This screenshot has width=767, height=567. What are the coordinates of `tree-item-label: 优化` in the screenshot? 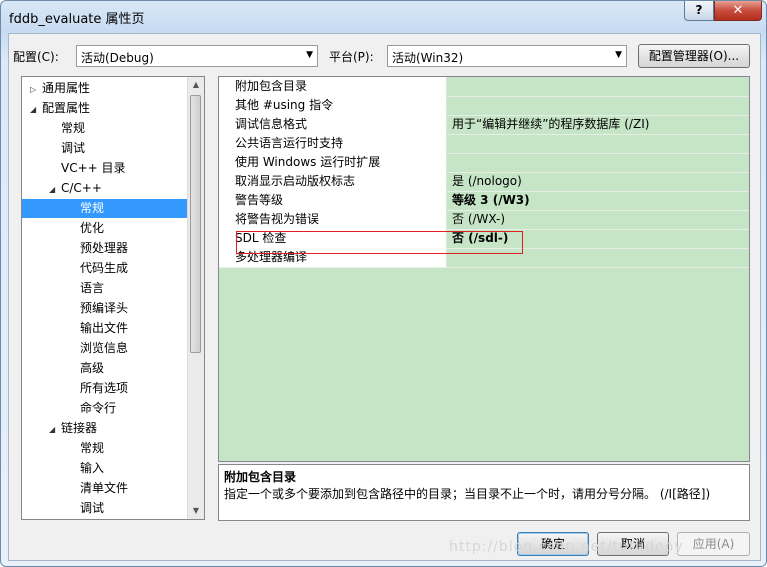 It's located at (92, 228).